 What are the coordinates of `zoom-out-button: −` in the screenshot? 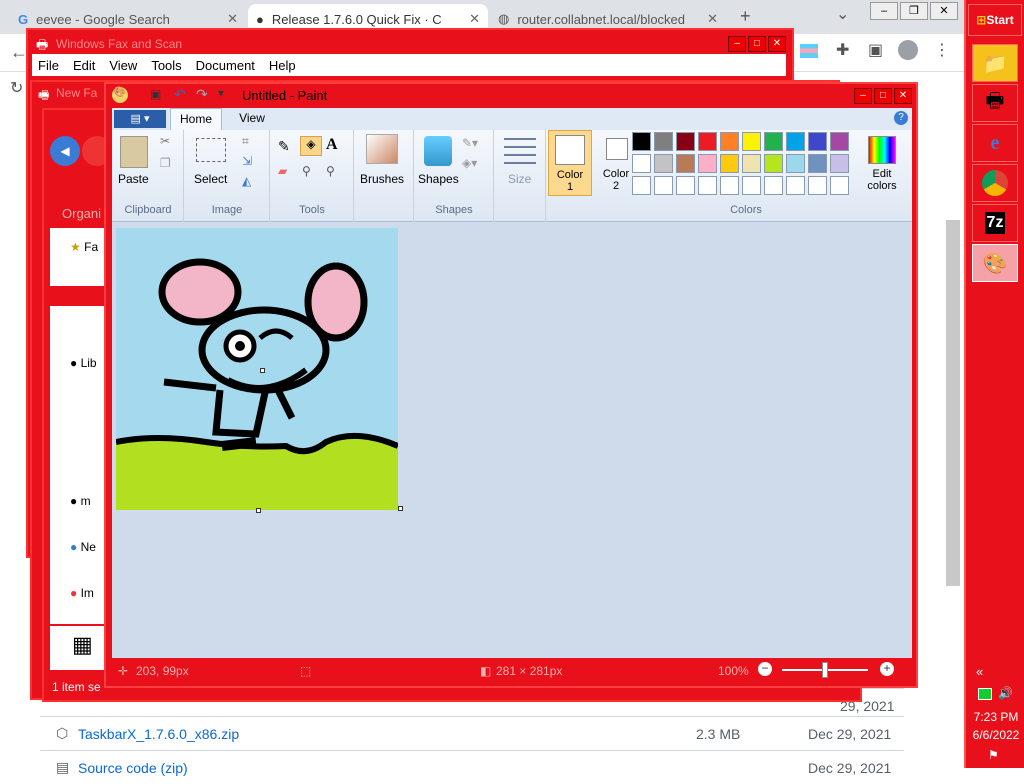 It's located at (765, 669).